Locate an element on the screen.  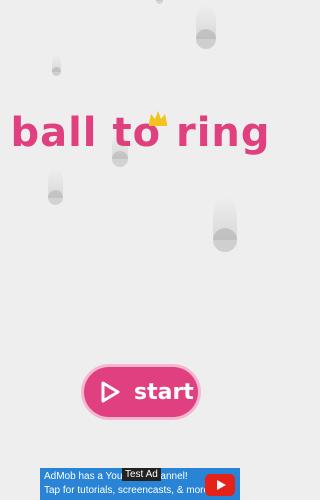
game-title: ball to ring is located at coordinates (140, 133).